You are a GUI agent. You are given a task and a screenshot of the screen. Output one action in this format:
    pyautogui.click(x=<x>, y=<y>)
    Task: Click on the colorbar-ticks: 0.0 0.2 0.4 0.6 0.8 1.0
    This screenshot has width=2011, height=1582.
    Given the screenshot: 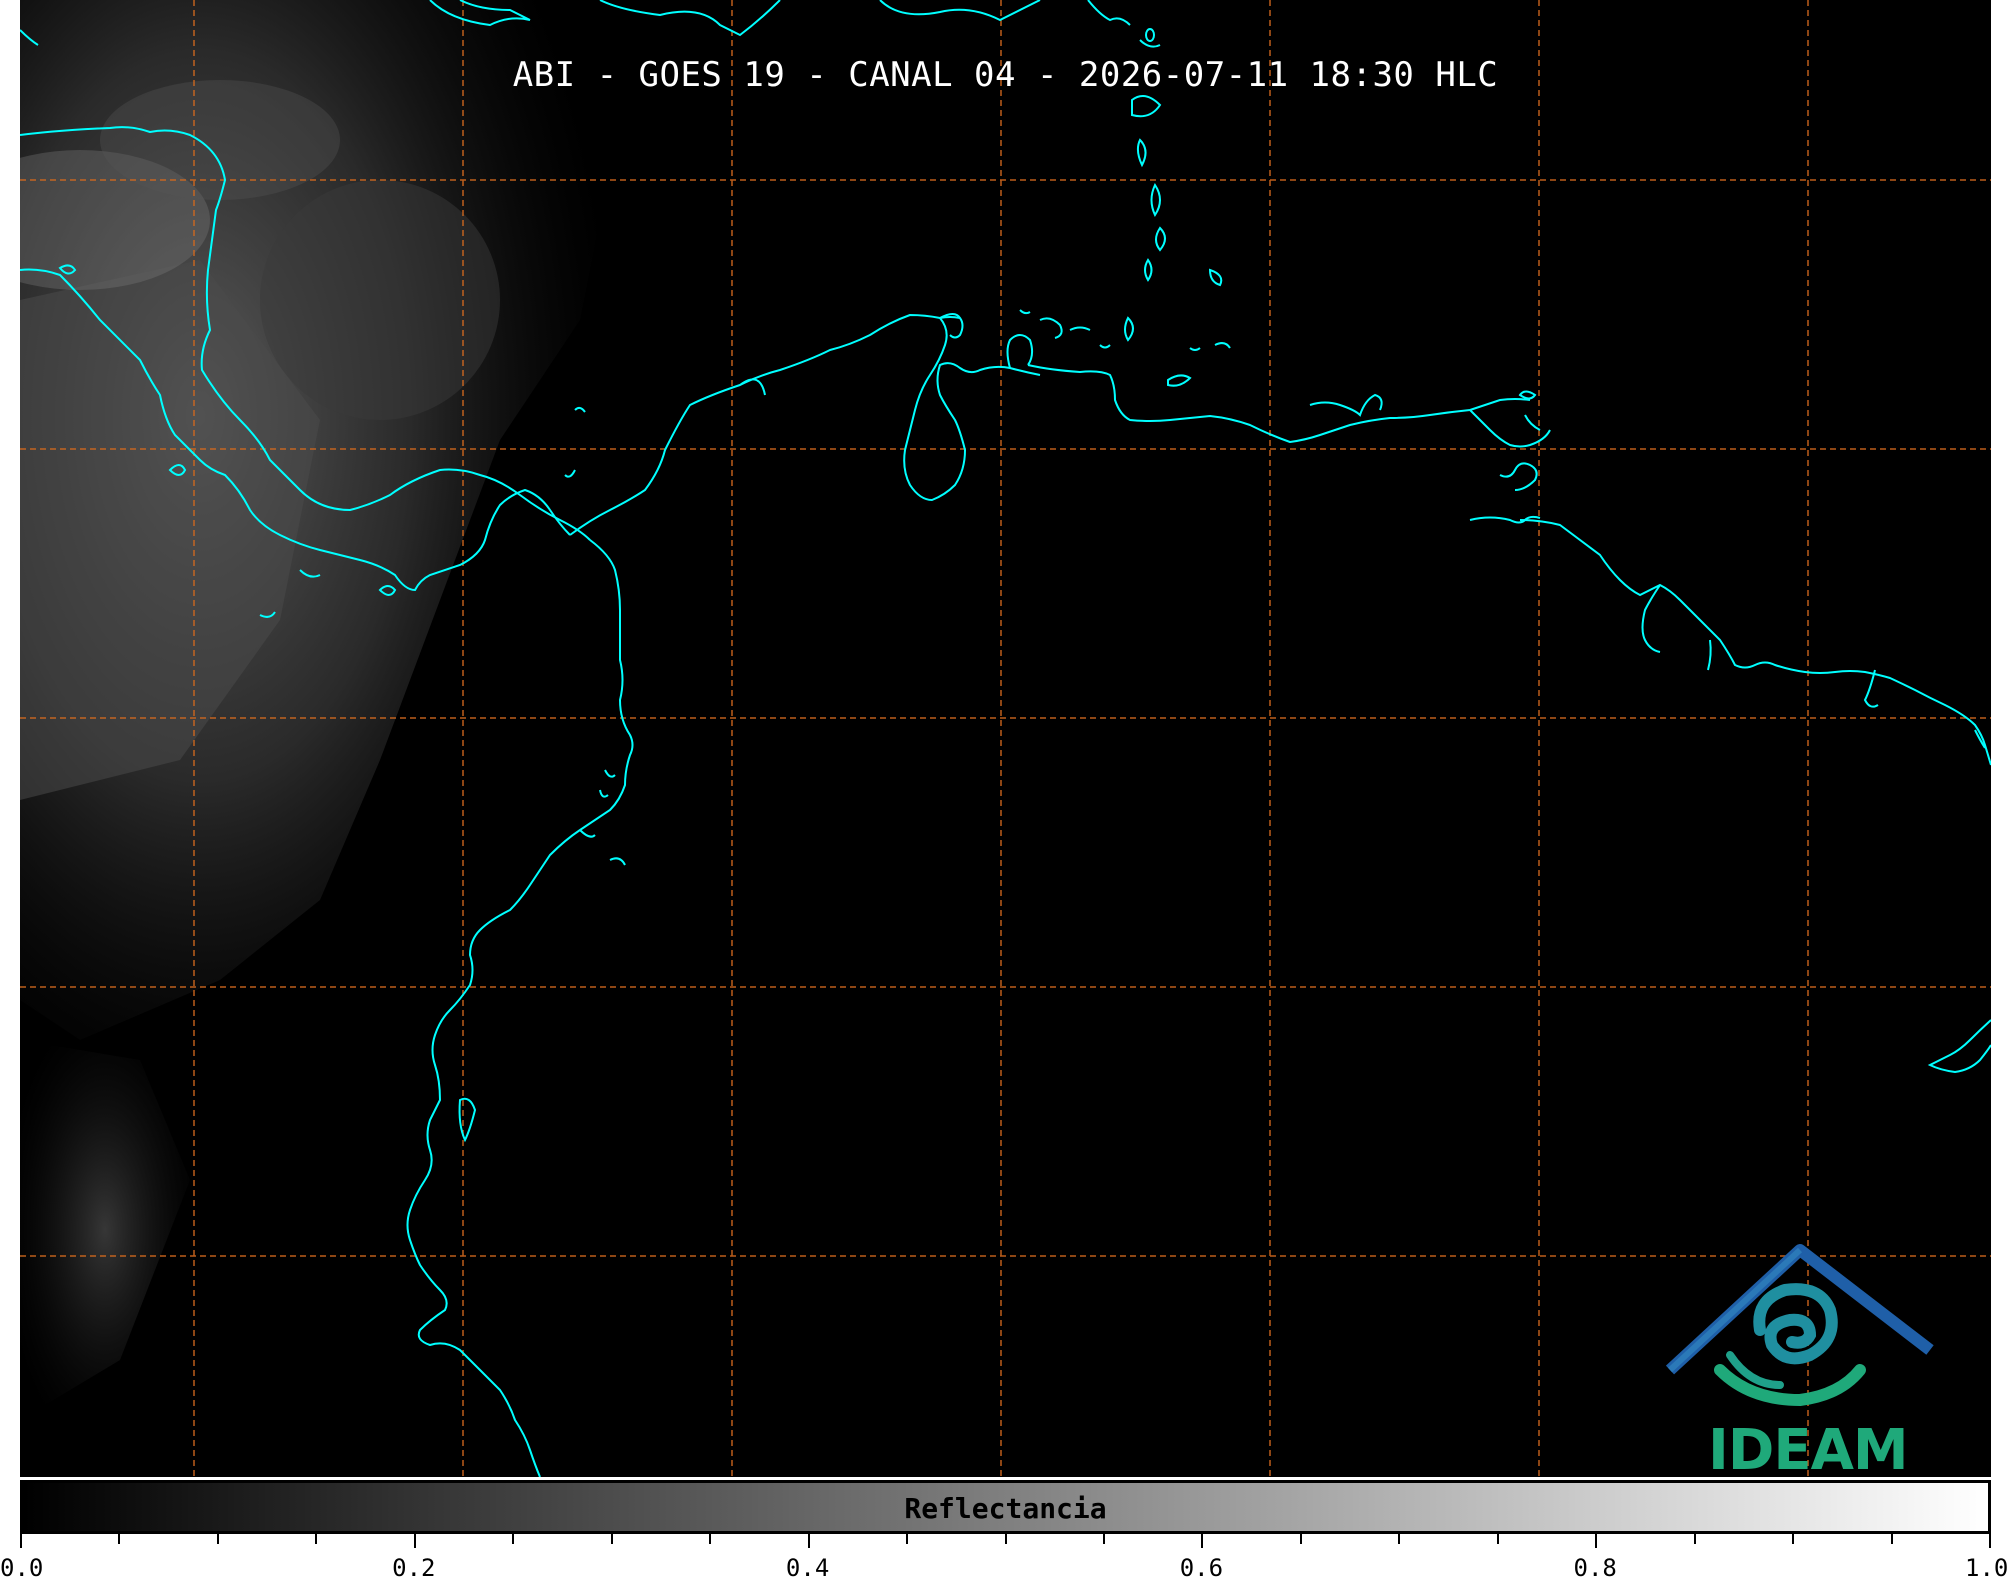 What is the action you would take?
    pyautogui.click(x=1004, y=1558)
    